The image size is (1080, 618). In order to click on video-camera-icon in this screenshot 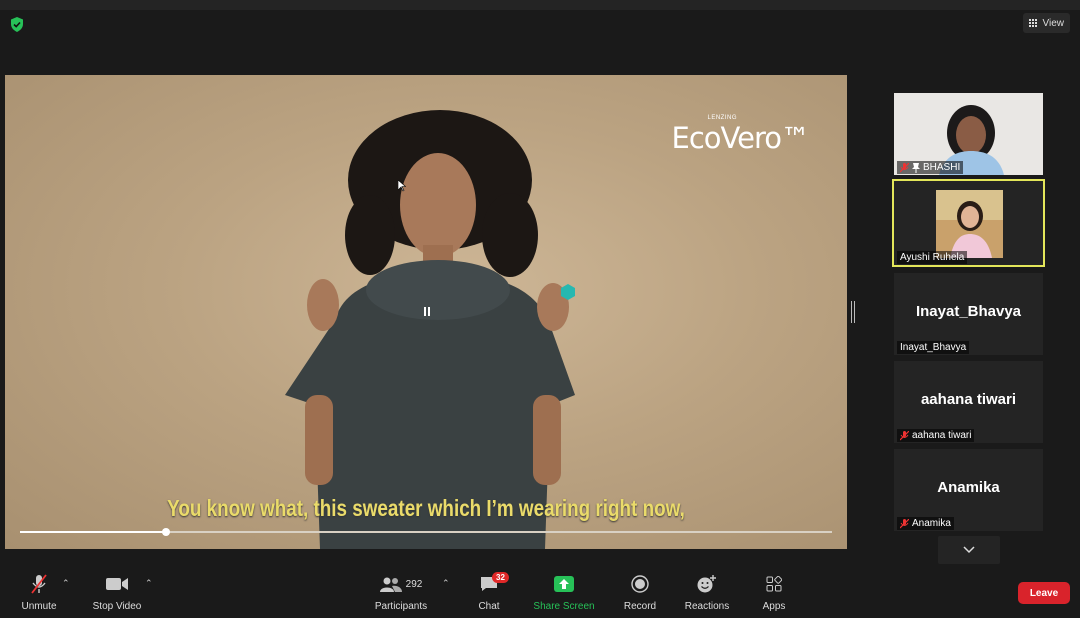, I will do `click(117, 584)`.